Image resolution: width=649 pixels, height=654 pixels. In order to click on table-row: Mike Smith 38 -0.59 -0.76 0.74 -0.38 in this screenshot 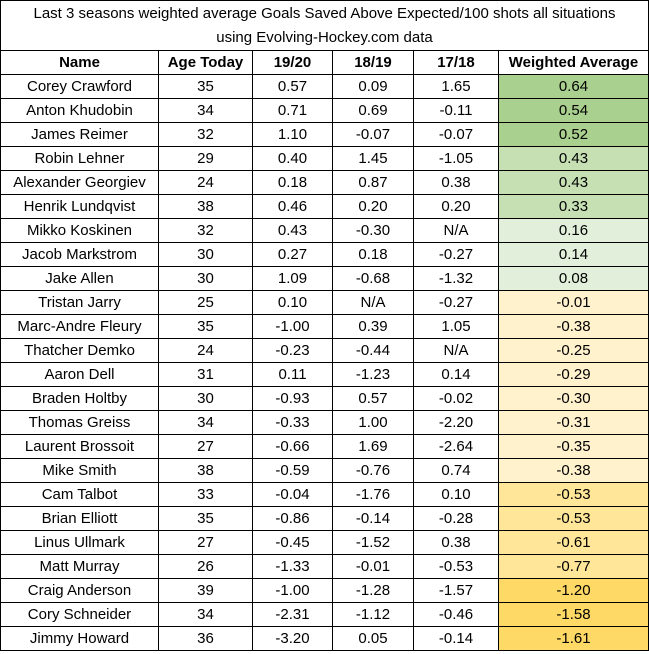, I will do `click(324, 470)`.